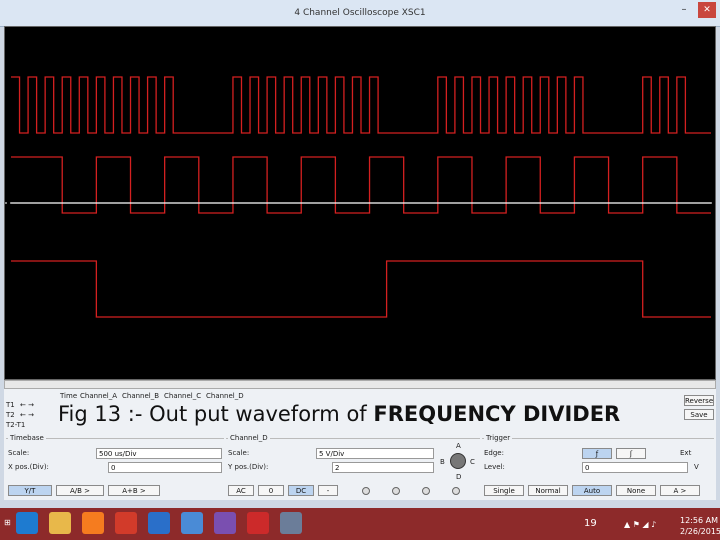  Describe the element at coordinates (27, 438) in the screenshot. I see `timebase-group-title: Timebase` at that location.